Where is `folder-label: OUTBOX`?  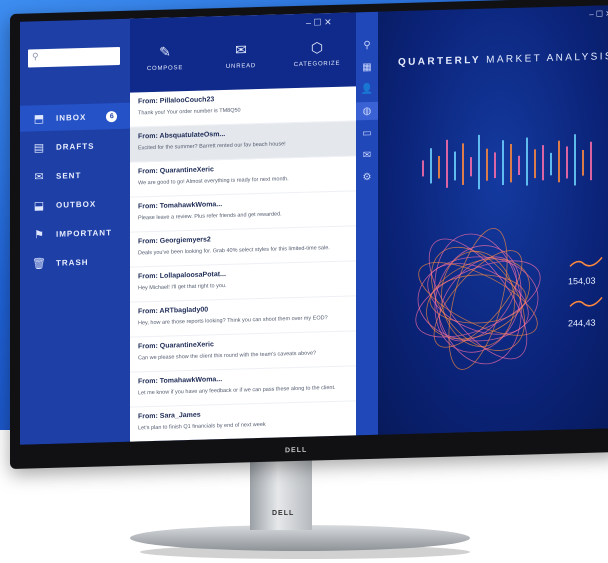 folder-label: OUTBOX is located at coordinates (76, 204).